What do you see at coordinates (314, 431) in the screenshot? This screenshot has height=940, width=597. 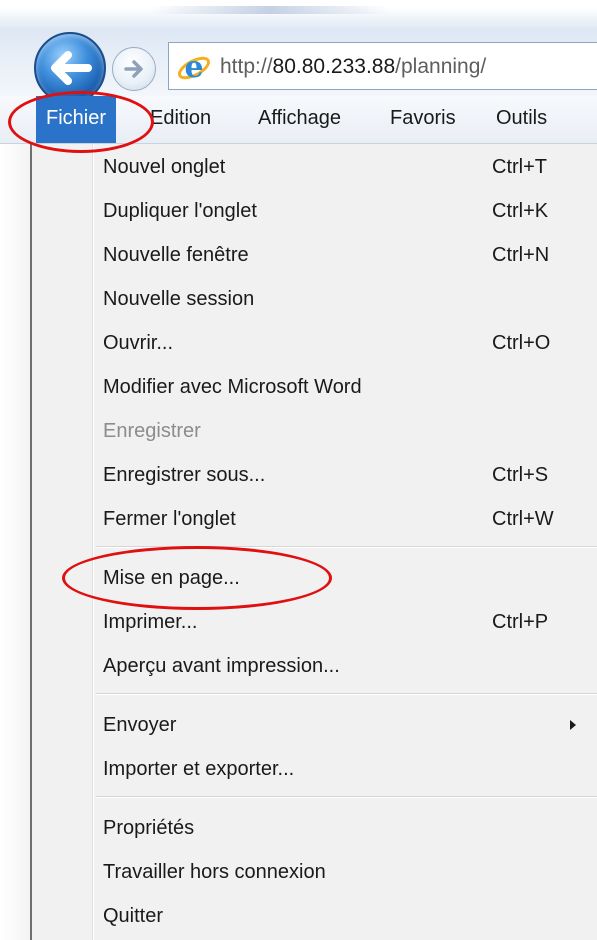 I see `menu-item-save: Enregistrer` at bounding box center [314, 431].